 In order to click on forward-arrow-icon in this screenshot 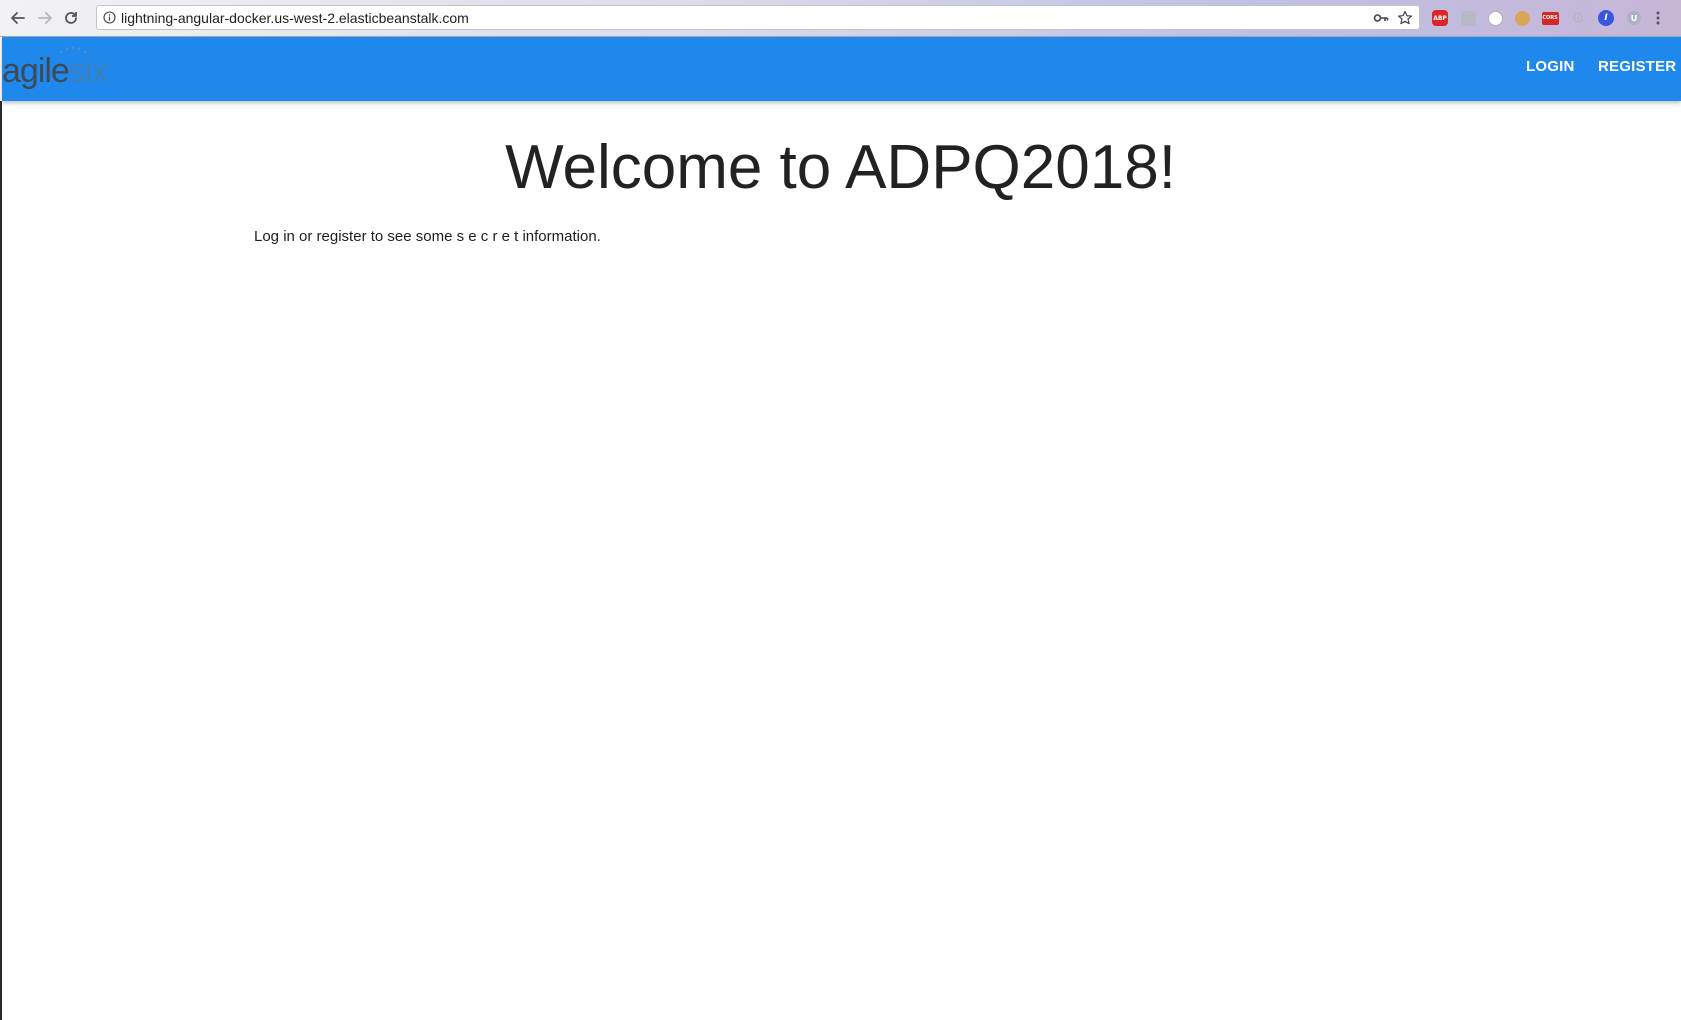, I will do `click(45, 18)`.